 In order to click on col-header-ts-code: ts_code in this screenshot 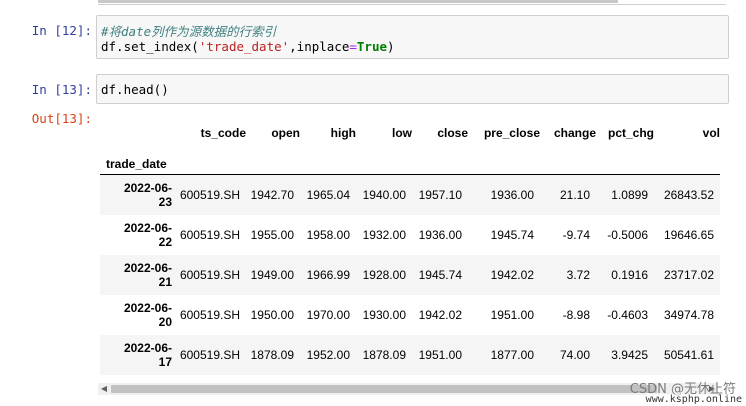, I will do `click(223, 133)`.